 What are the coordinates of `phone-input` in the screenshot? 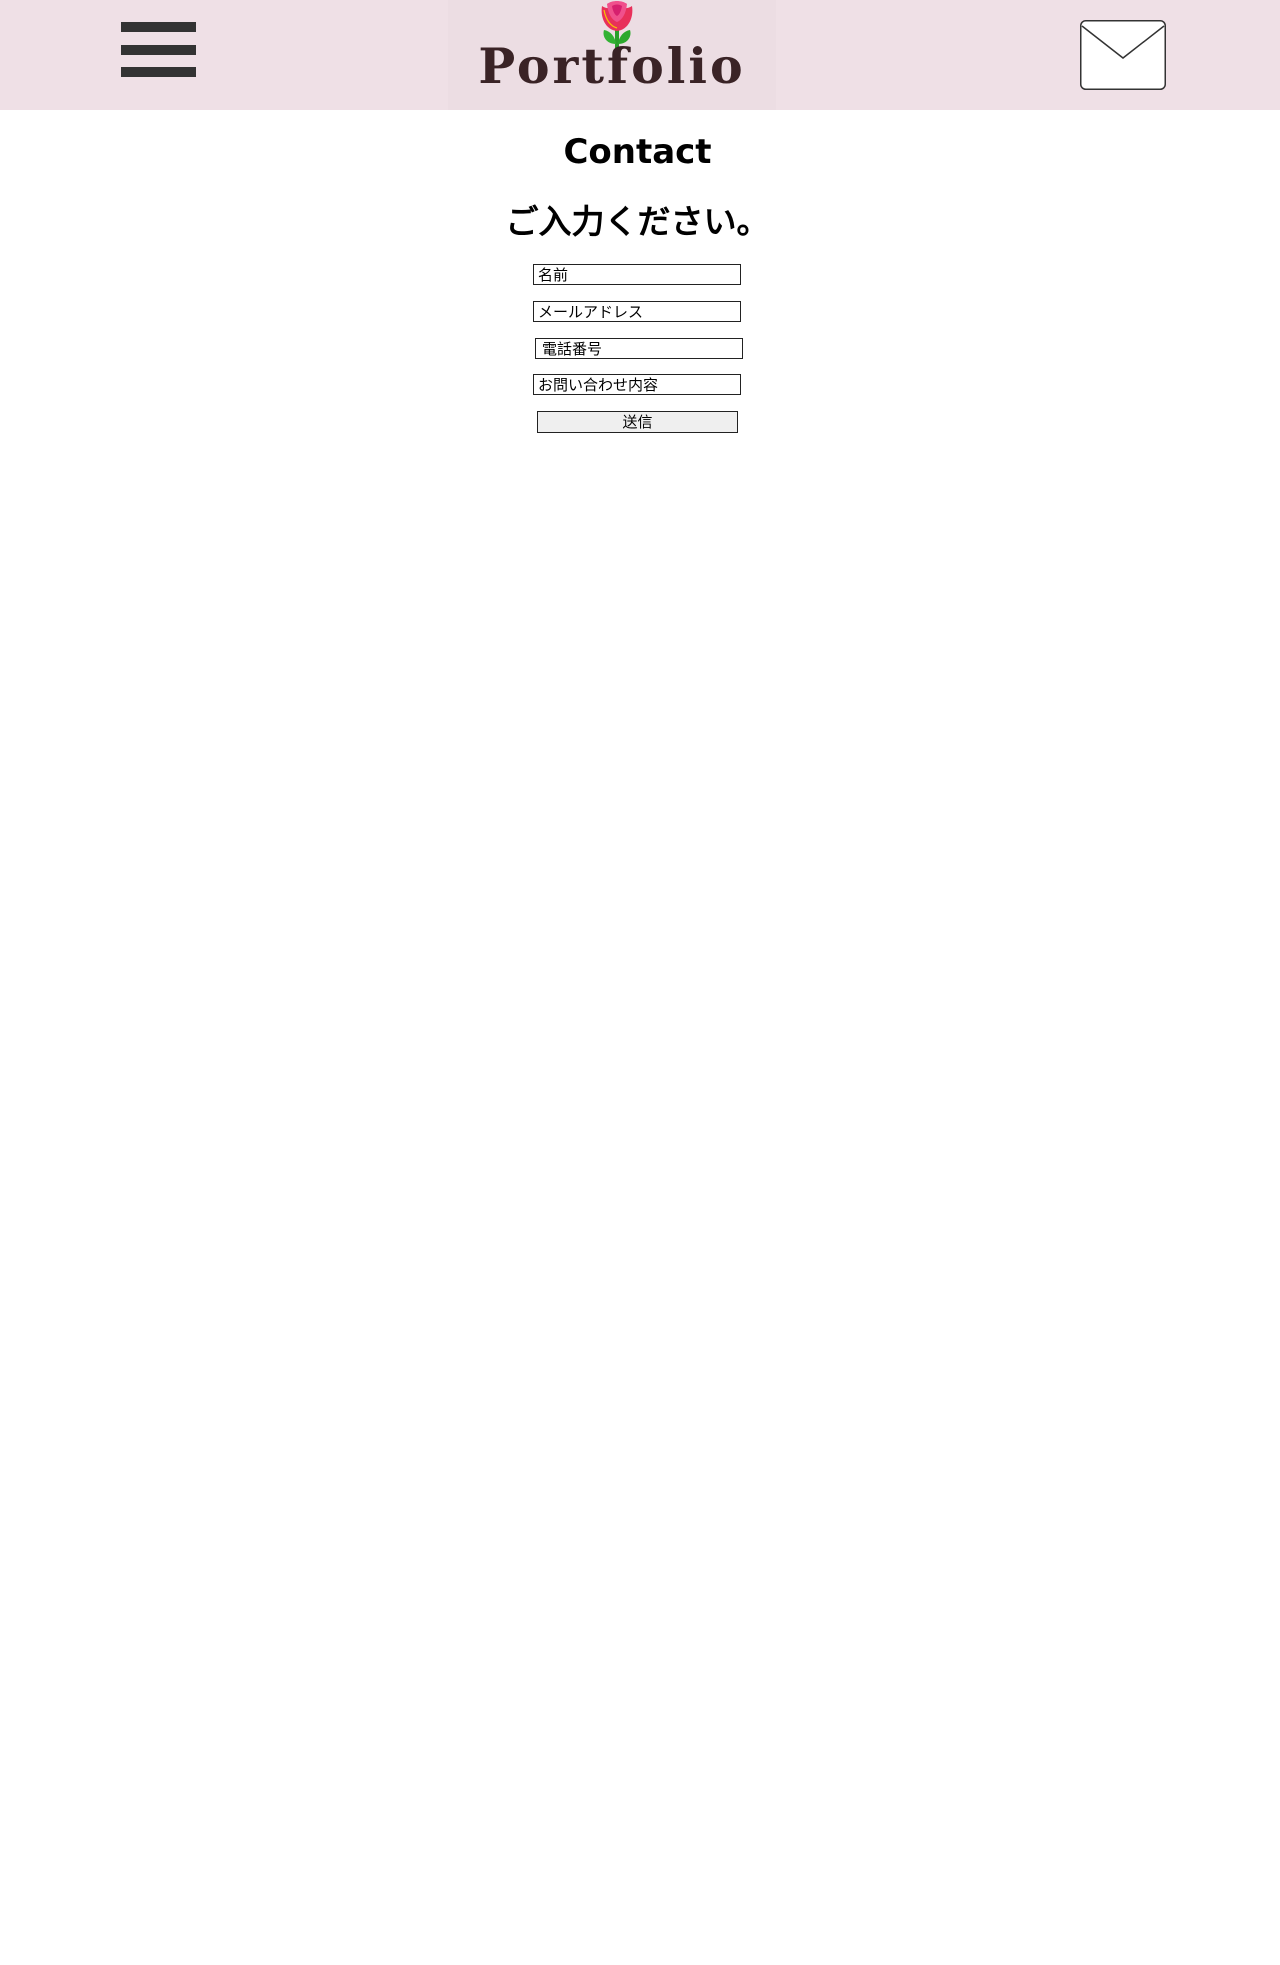 It's located at (639, 348).